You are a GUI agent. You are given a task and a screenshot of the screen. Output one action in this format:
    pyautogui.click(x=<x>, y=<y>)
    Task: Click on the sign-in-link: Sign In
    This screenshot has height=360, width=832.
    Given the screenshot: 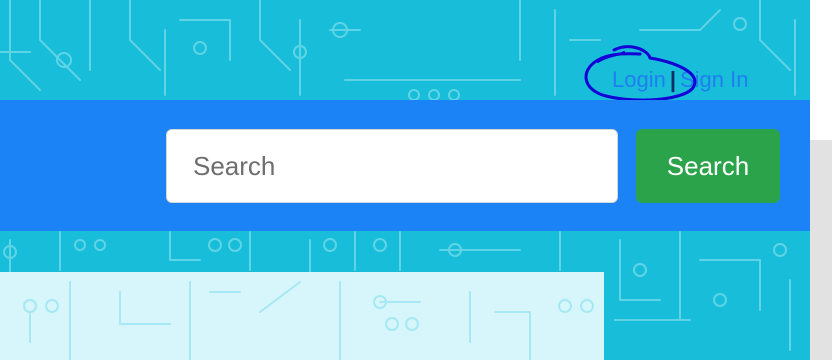 What is the action you would take?
    pyautogui.click(x=714, y=80)
    